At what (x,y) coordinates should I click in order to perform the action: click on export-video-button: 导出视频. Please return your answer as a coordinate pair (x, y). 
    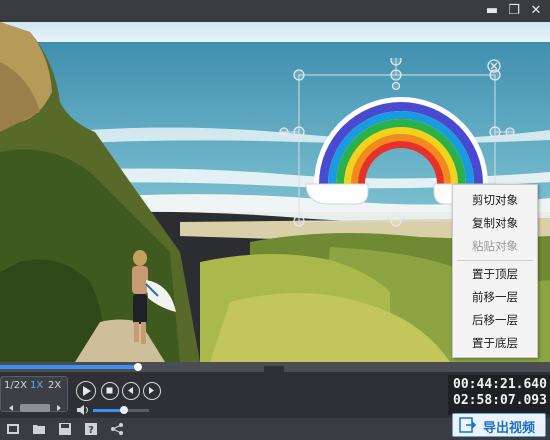
    Looking at the image, I should click on (499, 425).